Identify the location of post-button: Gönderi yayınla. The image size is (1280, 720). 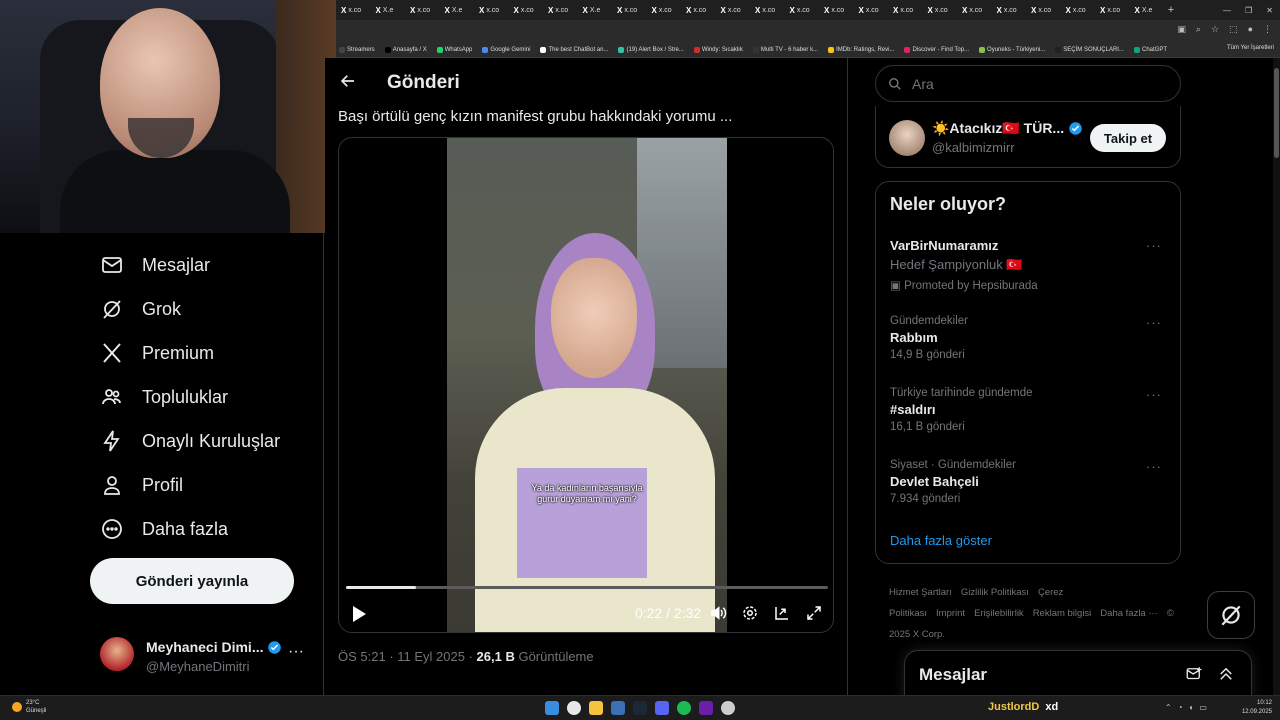
(192, 581).